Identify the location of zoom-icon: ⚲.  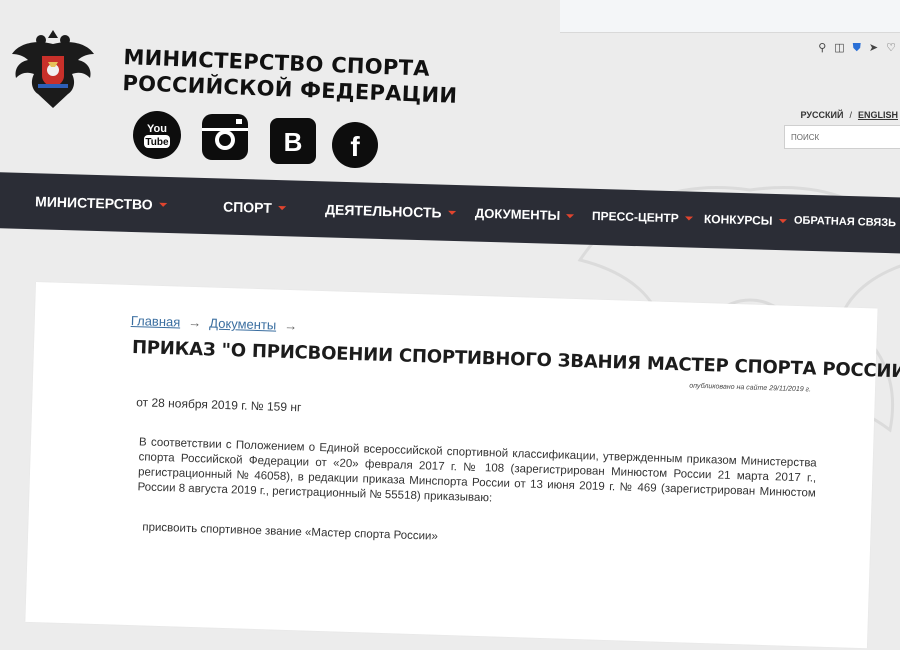
(822, 48).